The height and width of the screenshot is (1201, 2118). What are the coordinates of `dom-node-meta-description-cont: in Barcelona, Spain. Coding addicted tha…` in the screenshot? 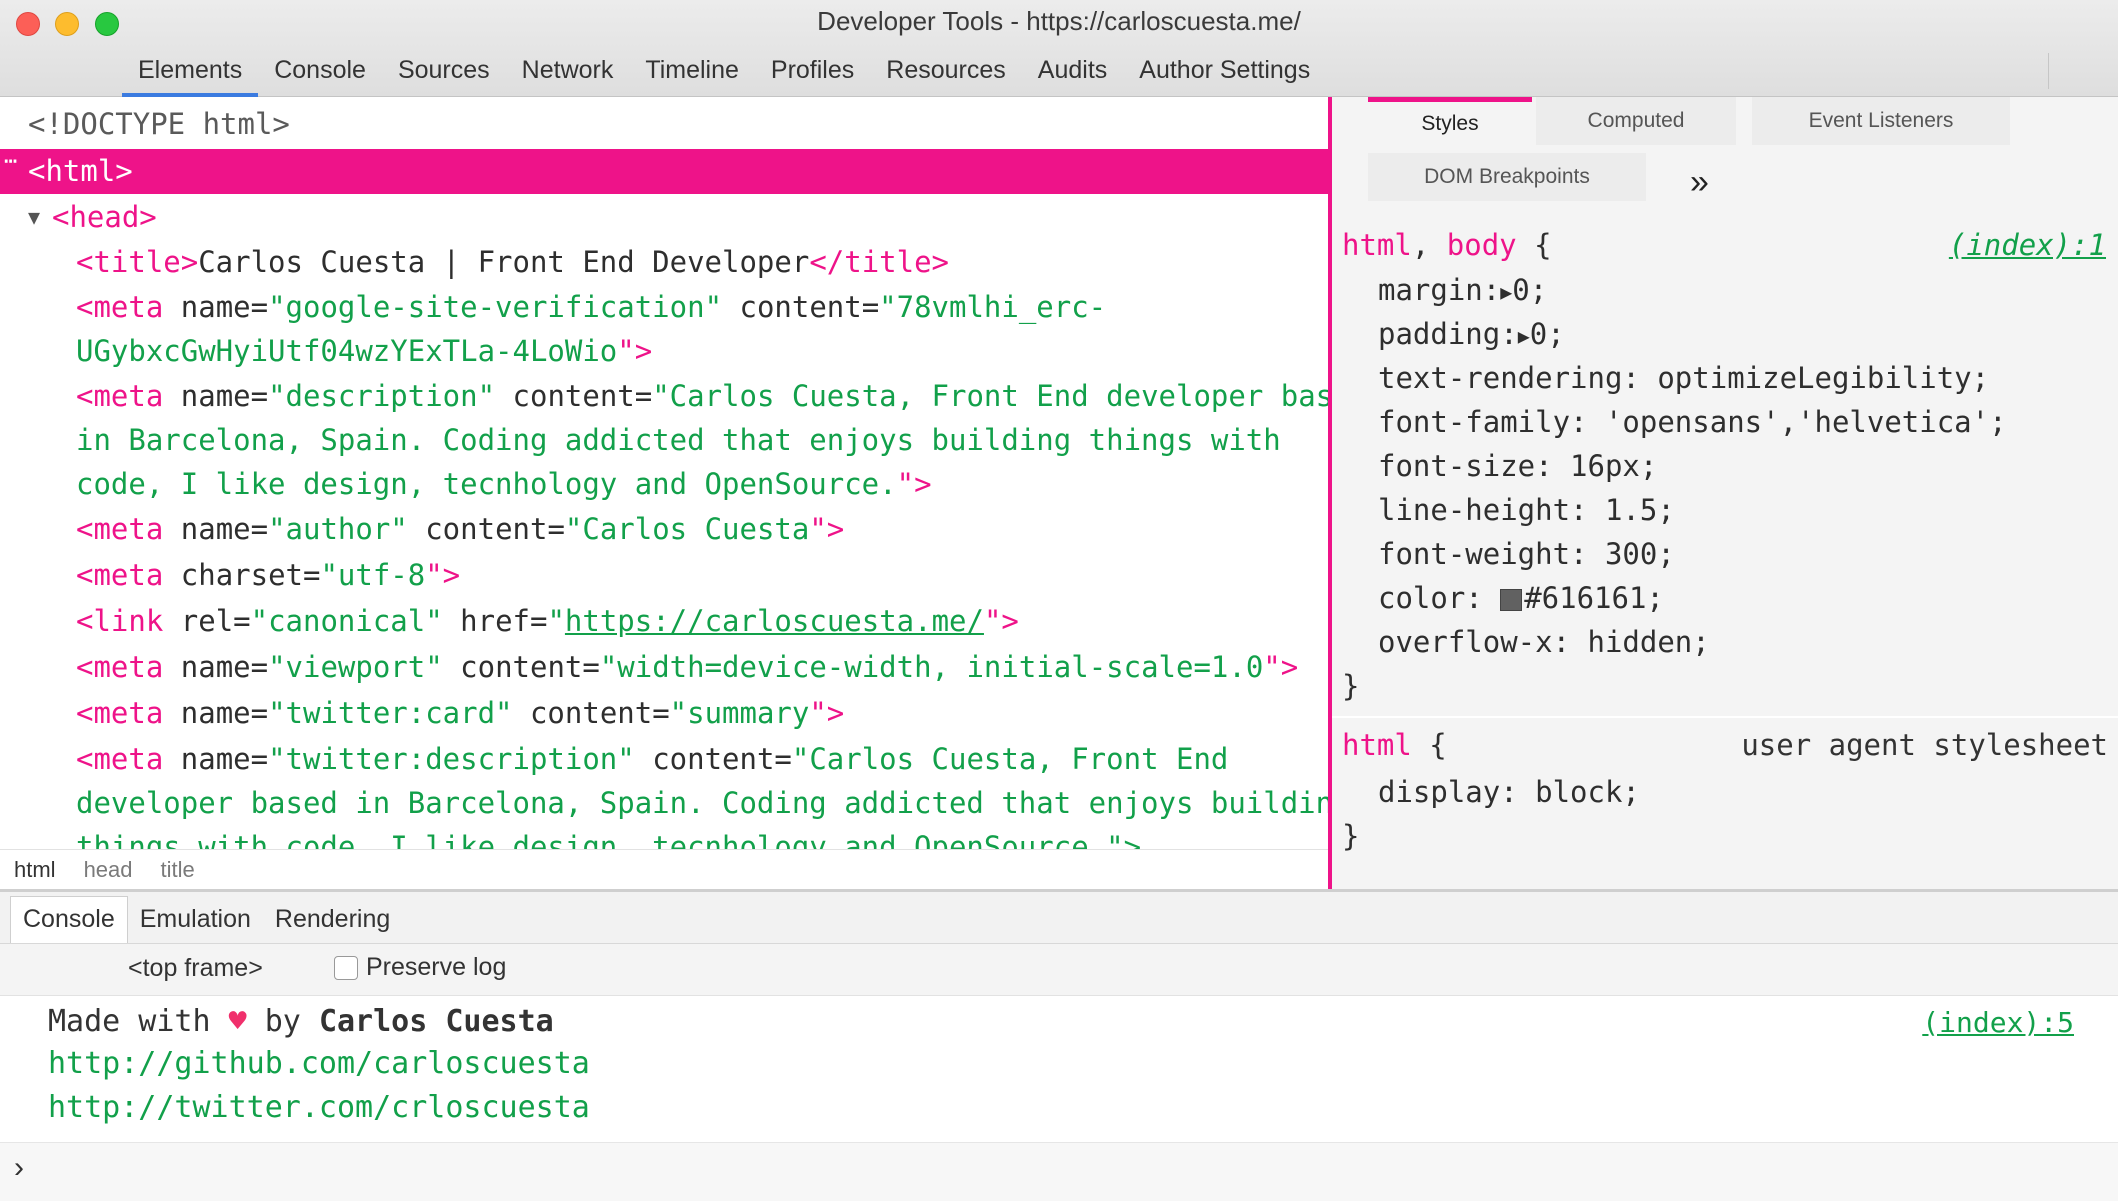 It's located at (678, 440).